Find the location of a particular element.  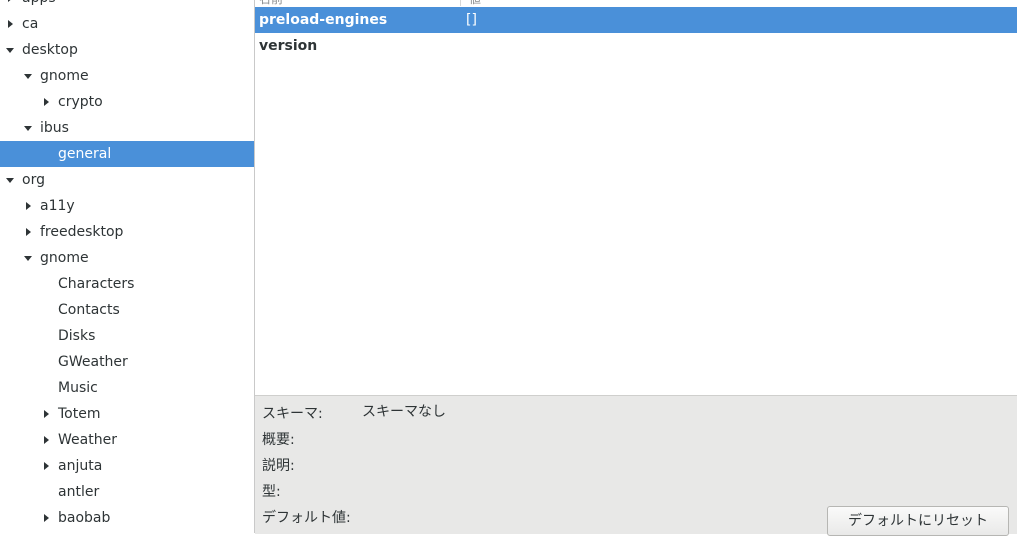

tree-item-gweather: GWeather is located at coordinates (127, 362).